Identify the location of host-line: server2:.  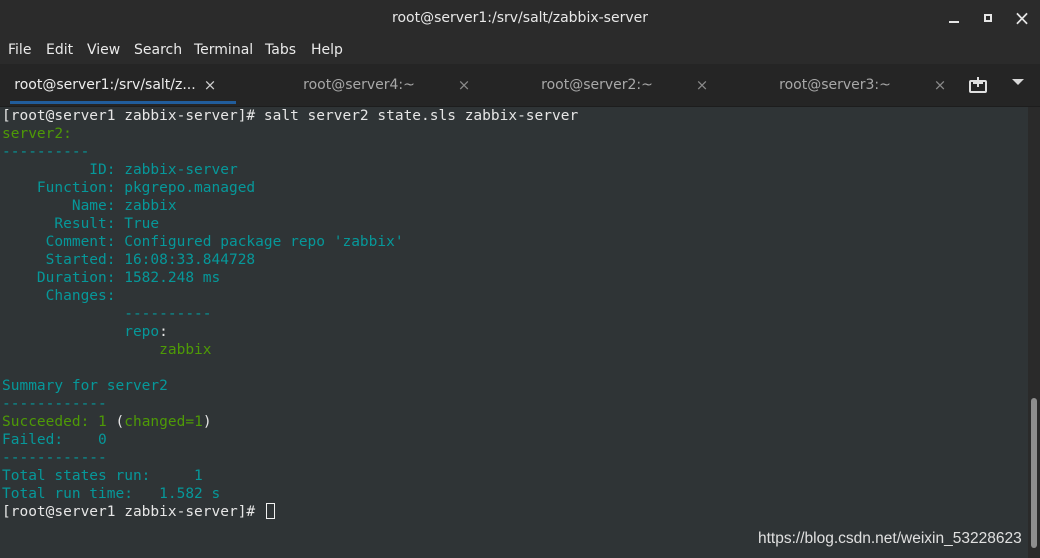
(37, 134).